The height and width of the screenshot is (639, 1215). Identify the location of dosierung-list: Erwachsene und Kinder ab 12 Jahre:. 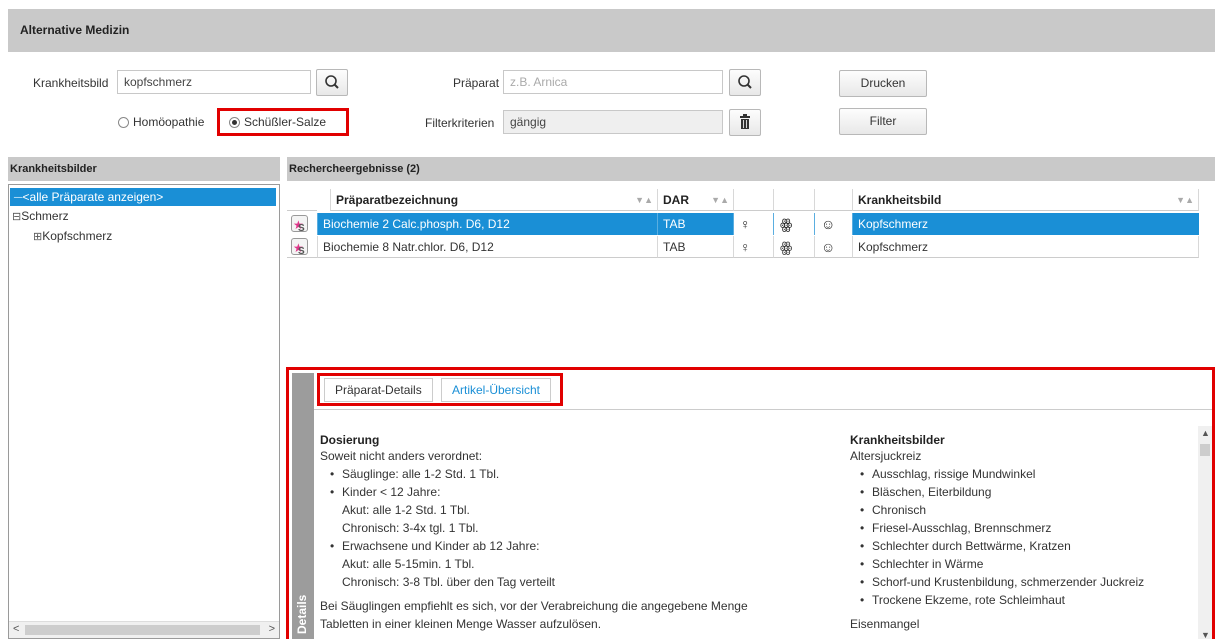
(580, 546).